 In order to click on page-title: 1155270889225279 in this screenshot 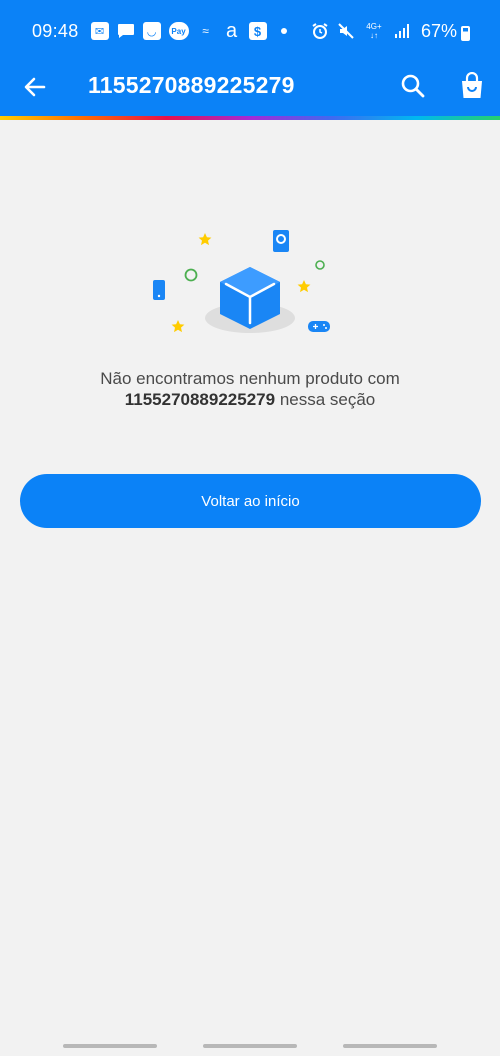, I will do `click(191, 85)`.